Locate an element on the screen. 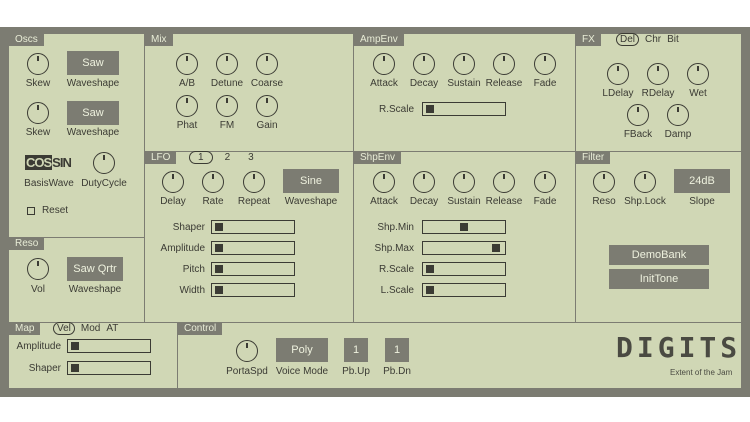 This screenshot has width=750, height=422. inittone-button: InitTone is located at coordinates (659, 279).